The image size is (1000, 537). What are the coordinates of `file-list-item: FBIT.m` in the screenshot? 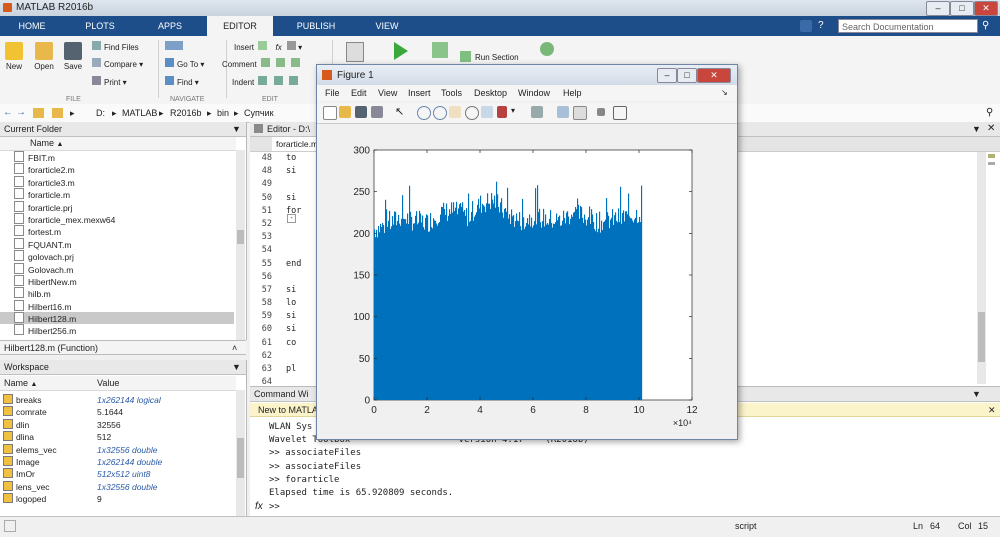 It's located at (117, 157).